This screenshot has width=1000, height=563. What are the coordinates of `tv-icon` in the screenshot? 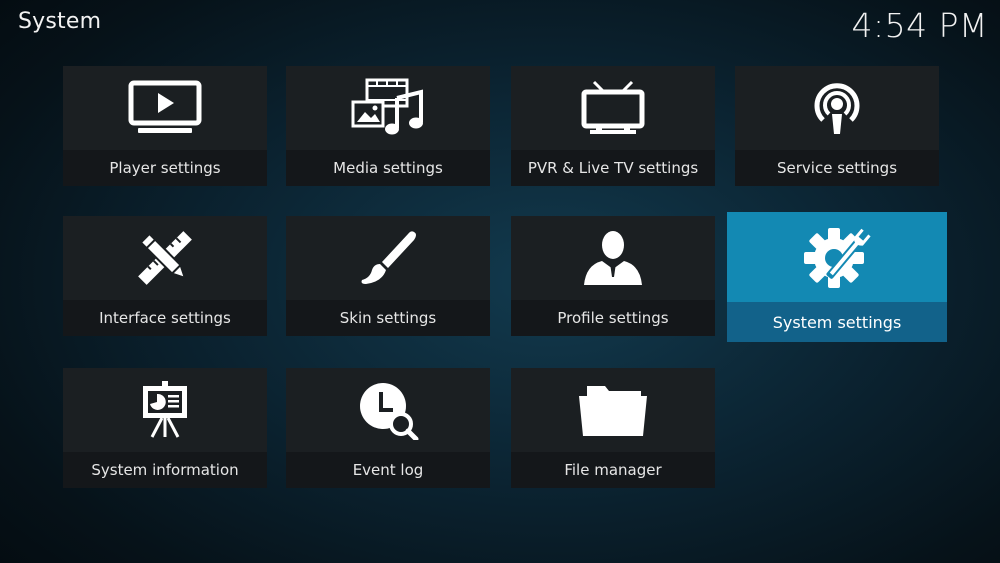 It's located at (613, 107).